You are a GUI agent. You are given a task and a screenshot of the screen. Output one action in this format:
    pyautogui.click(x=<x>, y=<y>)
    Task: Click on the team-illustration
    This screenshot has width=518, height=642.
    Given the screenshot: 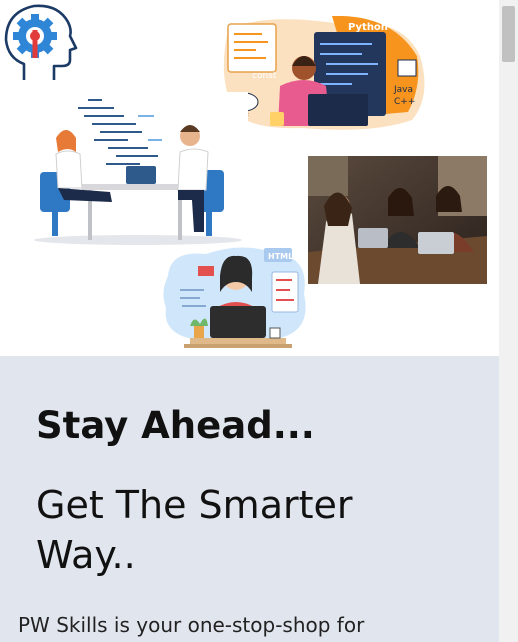 What is the action you would take?
    pyautogui.click(x=133, y=170)
    